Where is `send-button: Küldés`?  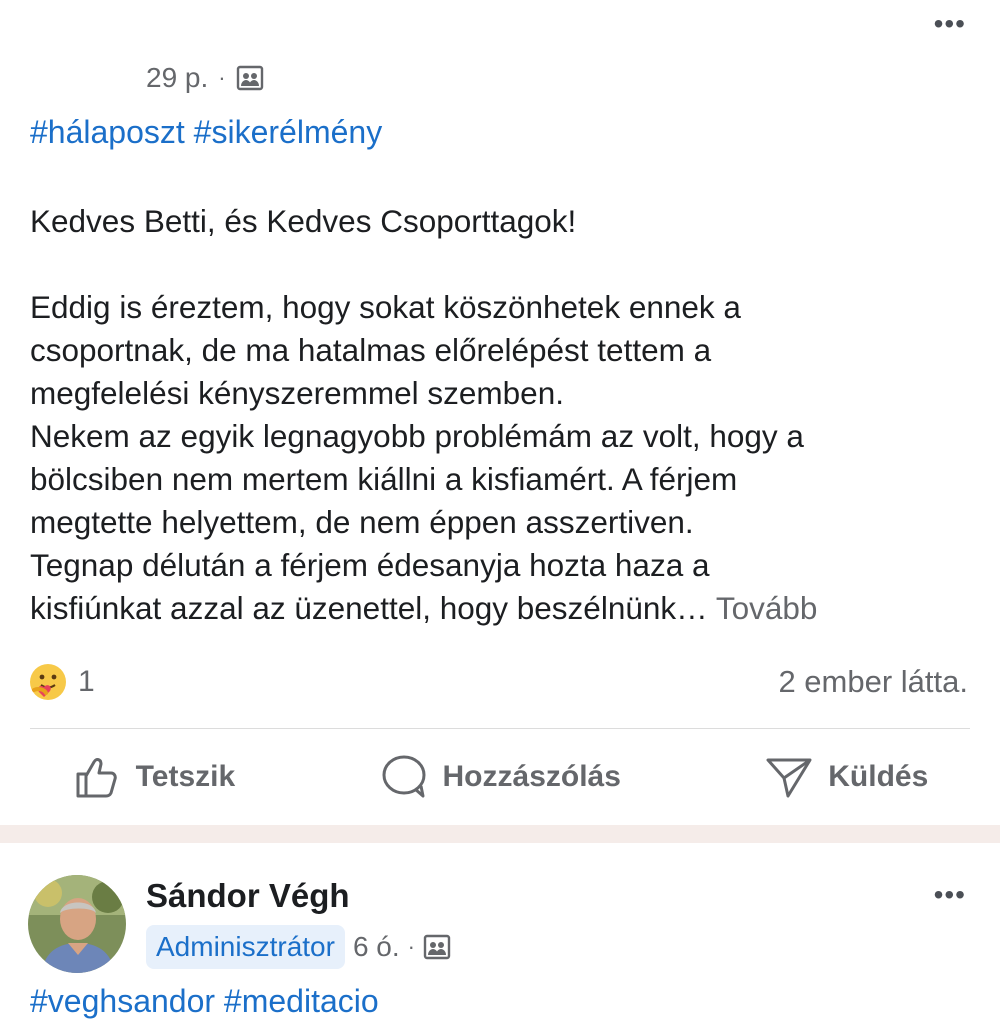 send-button: Küldés is located at coordinates (846, 777).